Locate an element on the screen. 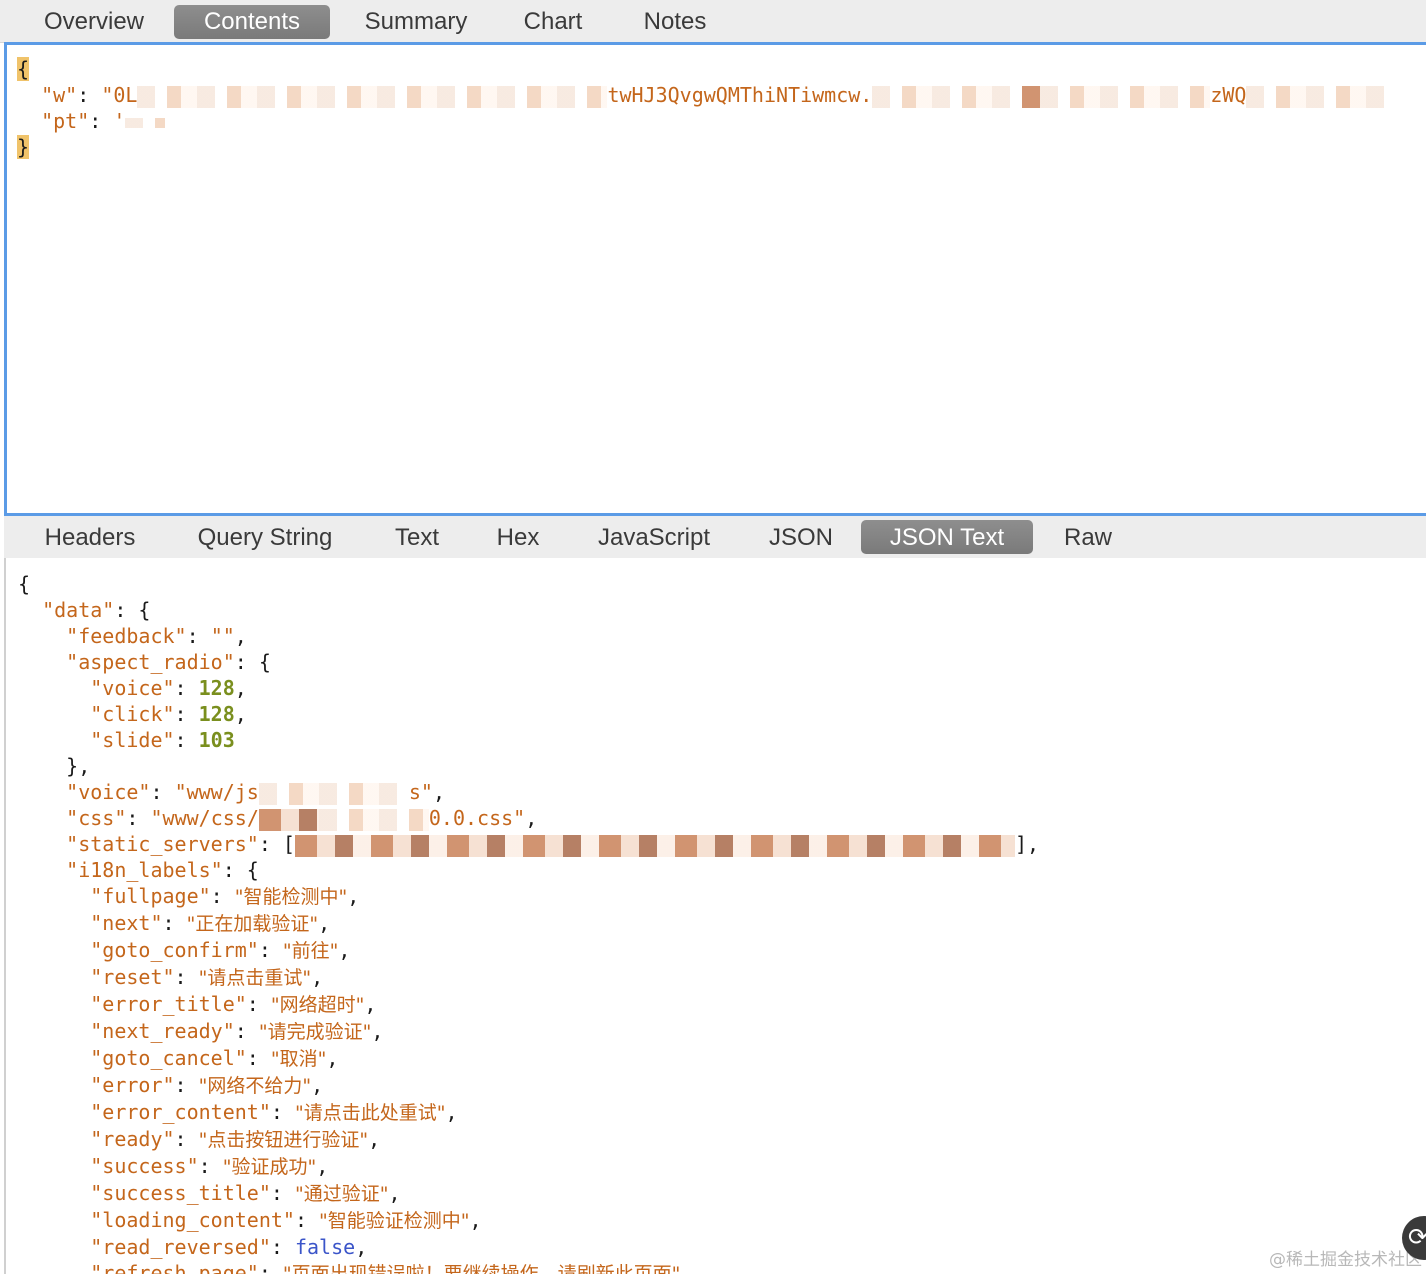 The width and height of the screenshot is (1426, 1274). tab-notes: Notes is located at coordinates (675, 22).